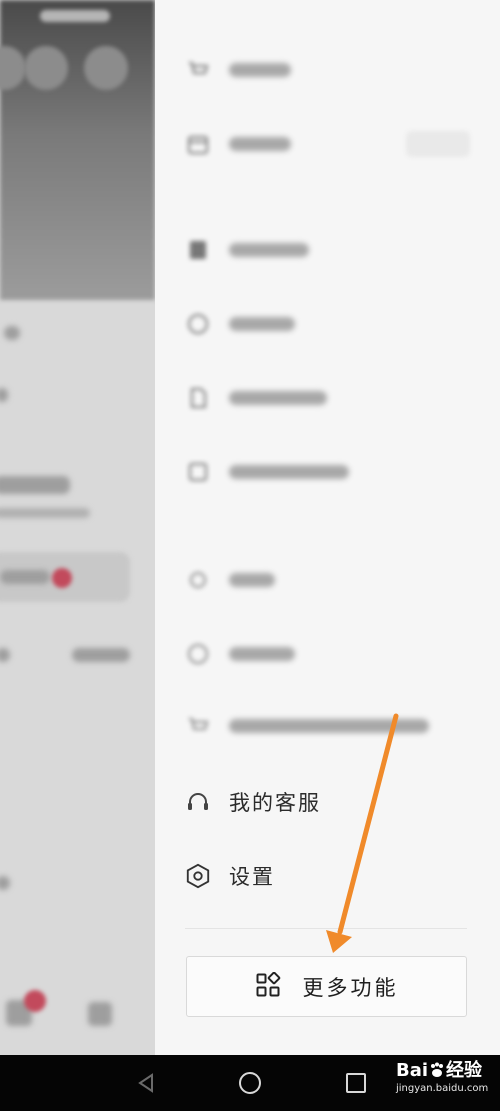 This screenshot has height=1111, width=500. I want to click on blurred-badge, so click(438, 144).